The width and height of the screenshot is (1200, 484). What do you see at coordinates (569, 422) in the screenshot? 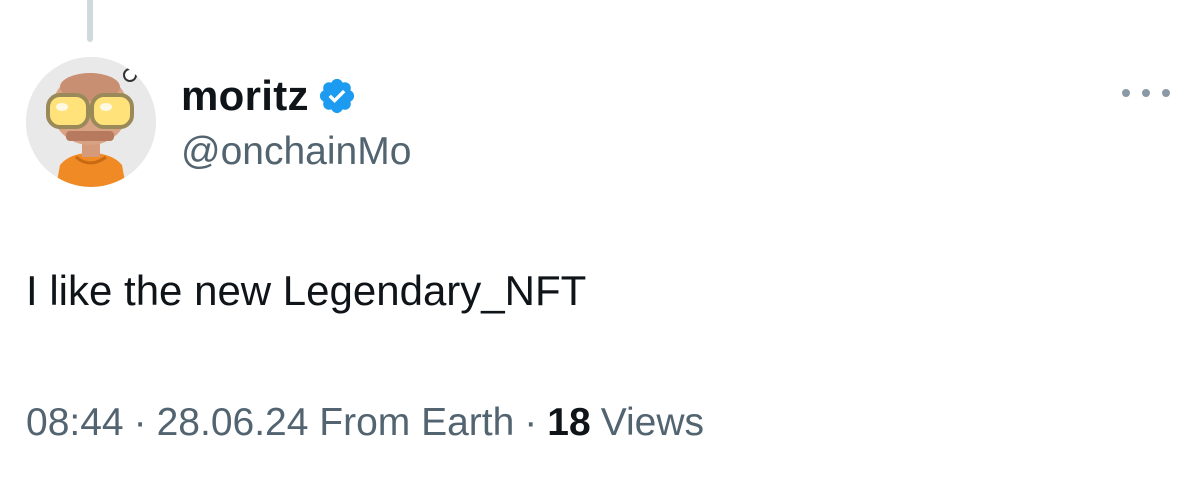
I see `views-count: 18` at bounding box center [569, 422].